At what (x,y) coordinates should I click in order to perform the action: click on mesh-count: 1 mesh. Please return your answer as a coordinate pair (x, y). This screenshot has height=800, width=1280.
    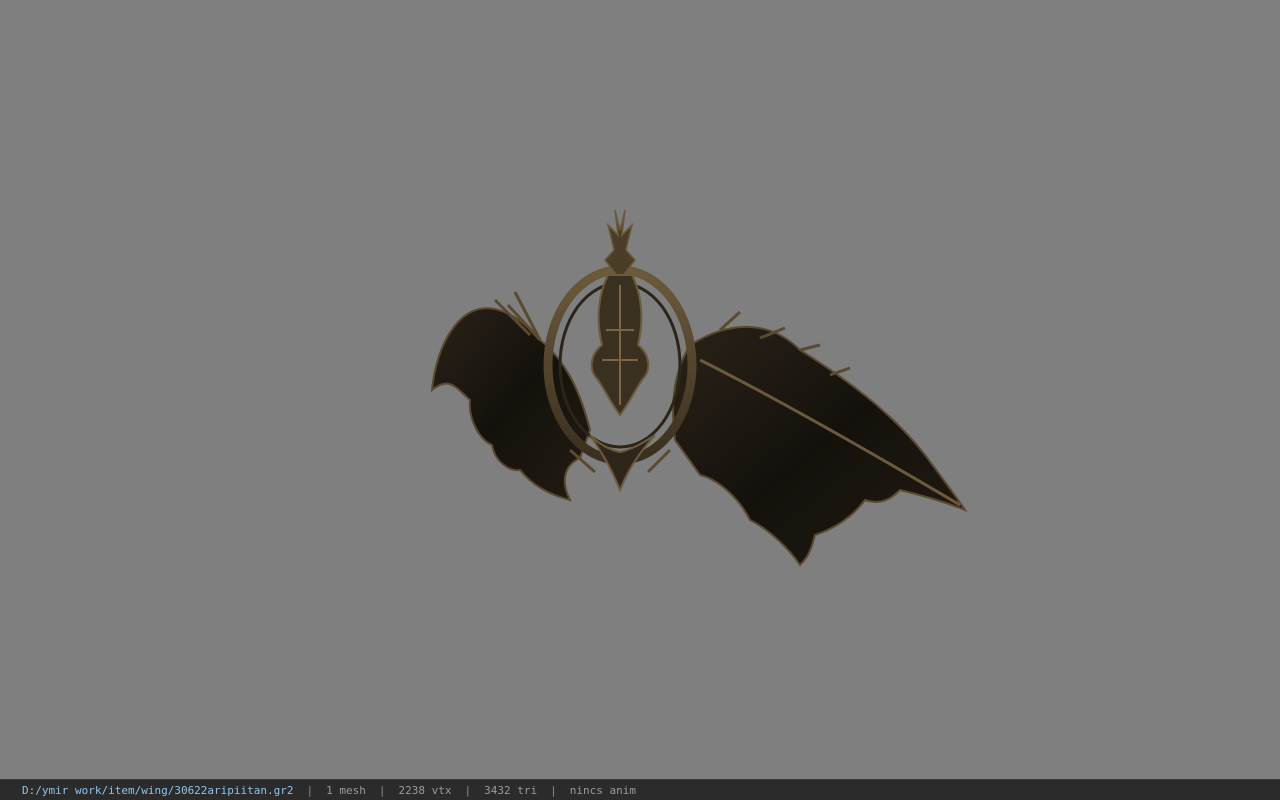
    Looking at the image, I should click on (346, 790).